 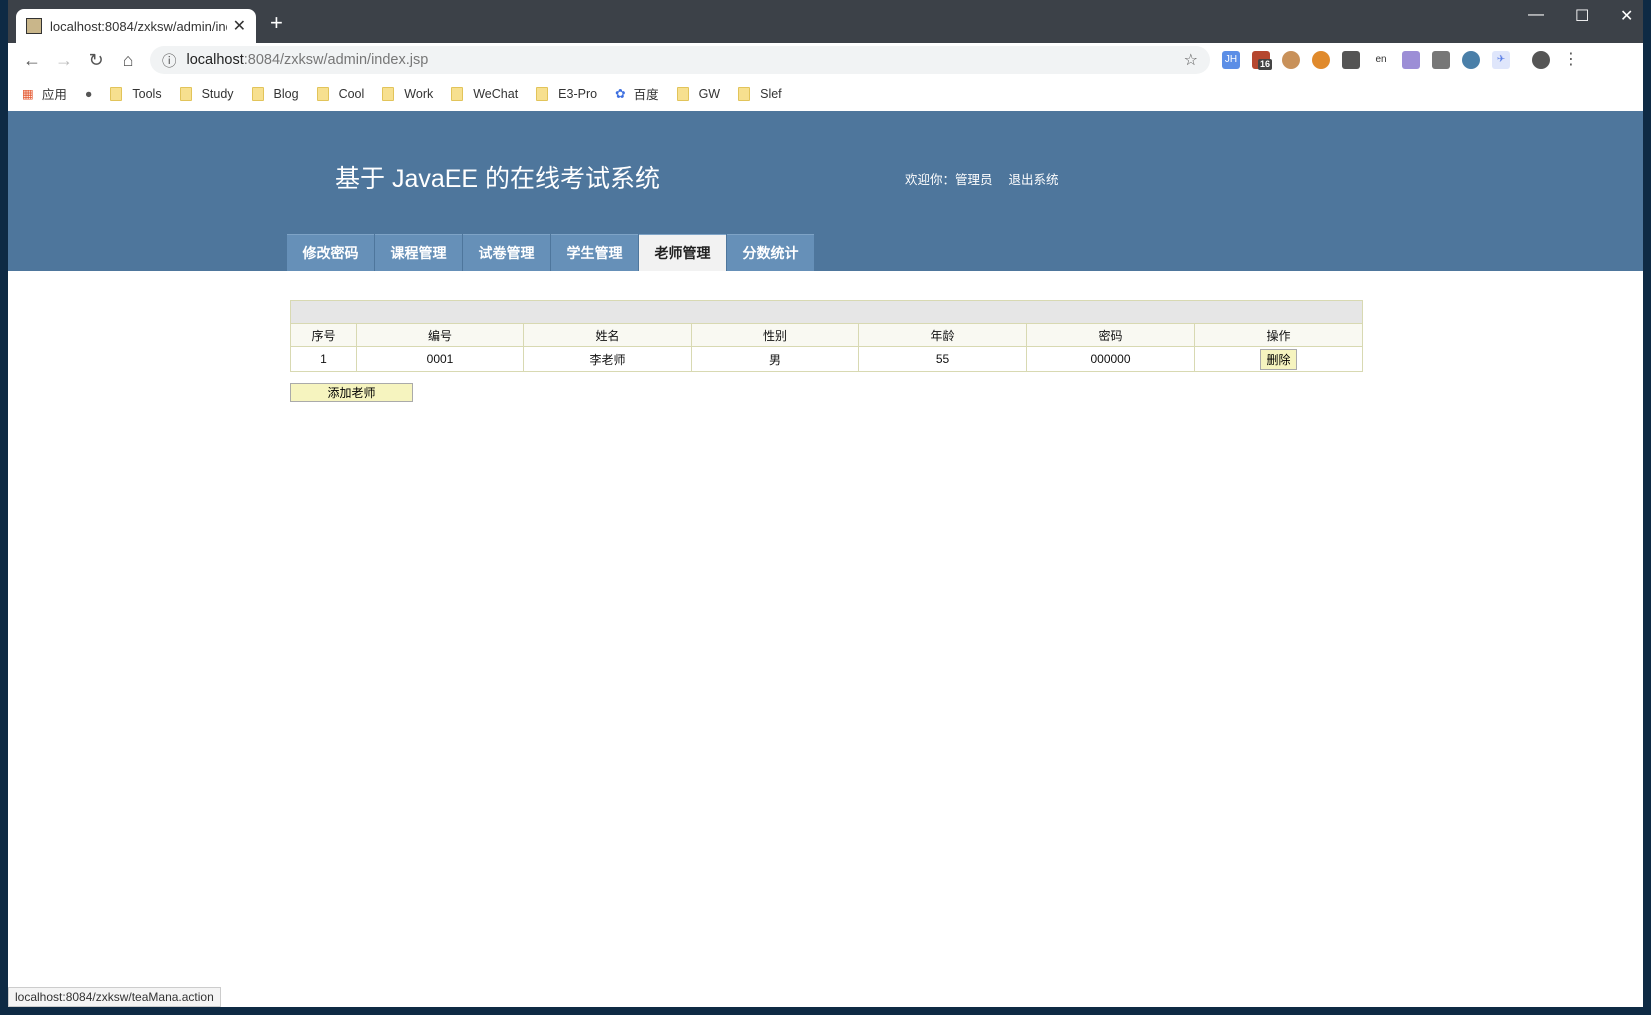 I want to click on nav-student-management: 学生管理, so click(x=594, y=252).